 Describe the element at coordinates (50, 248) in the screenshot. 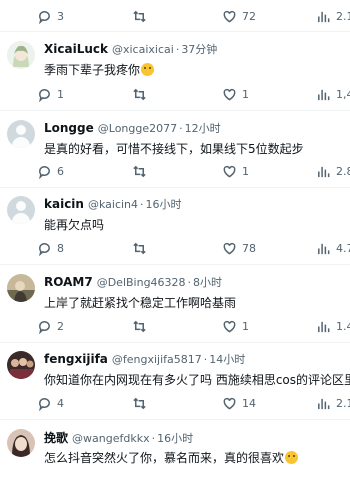

I see `reply-button: 8` at that location.